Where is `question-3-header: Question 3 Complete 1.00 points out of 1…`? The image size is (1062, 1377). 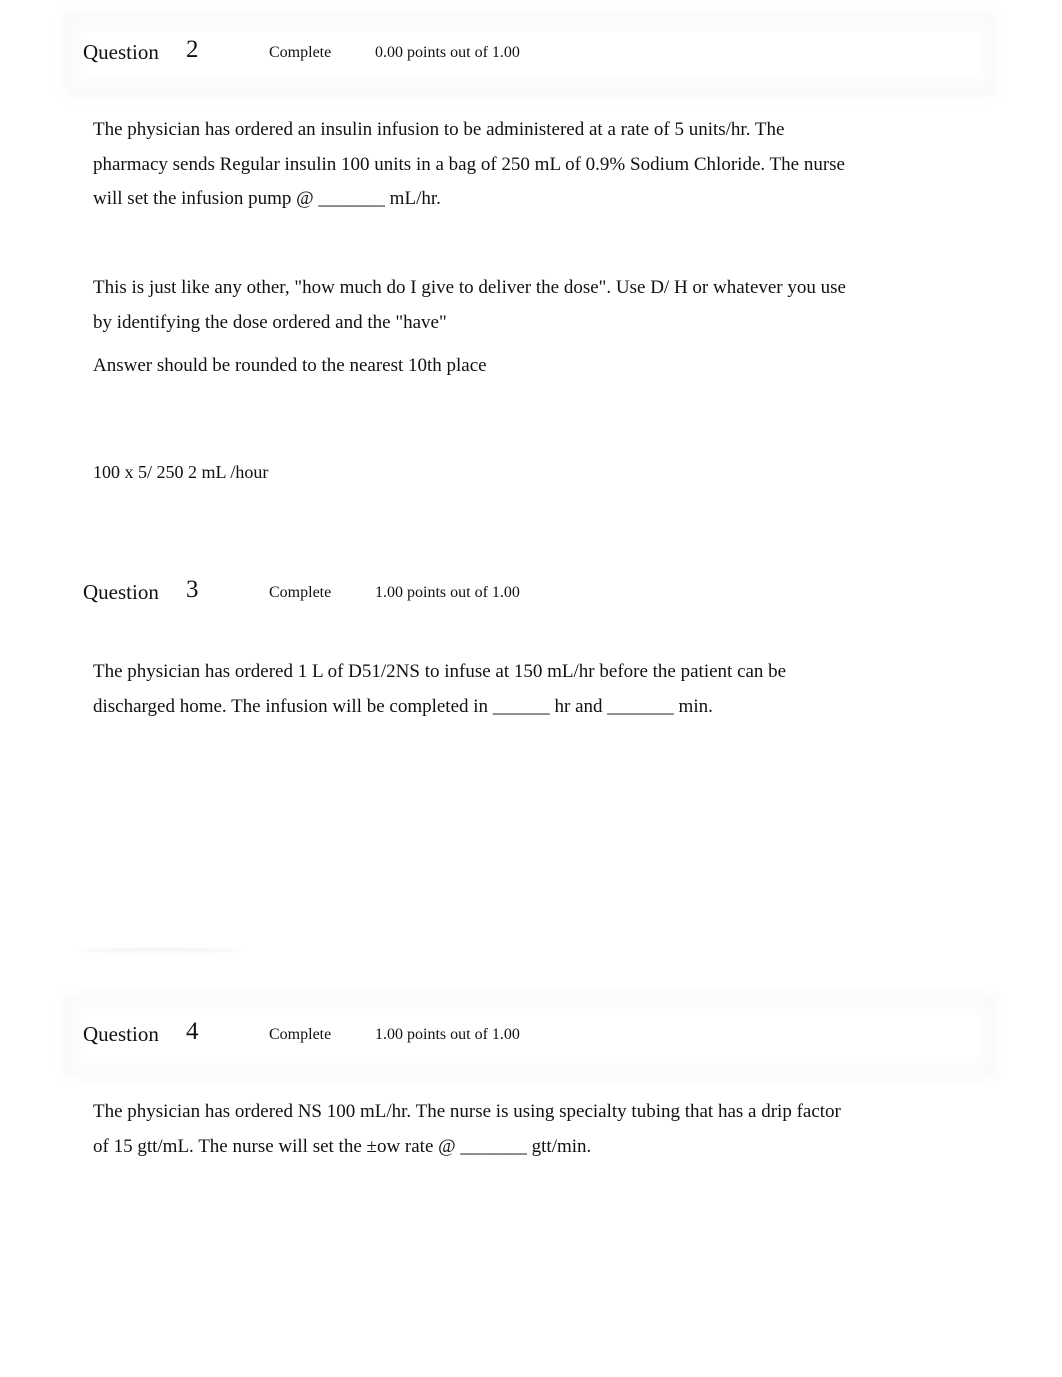 question-3-header: Question 3 Complete 1.00 points out of 1… is located at coordinates (530, 595).